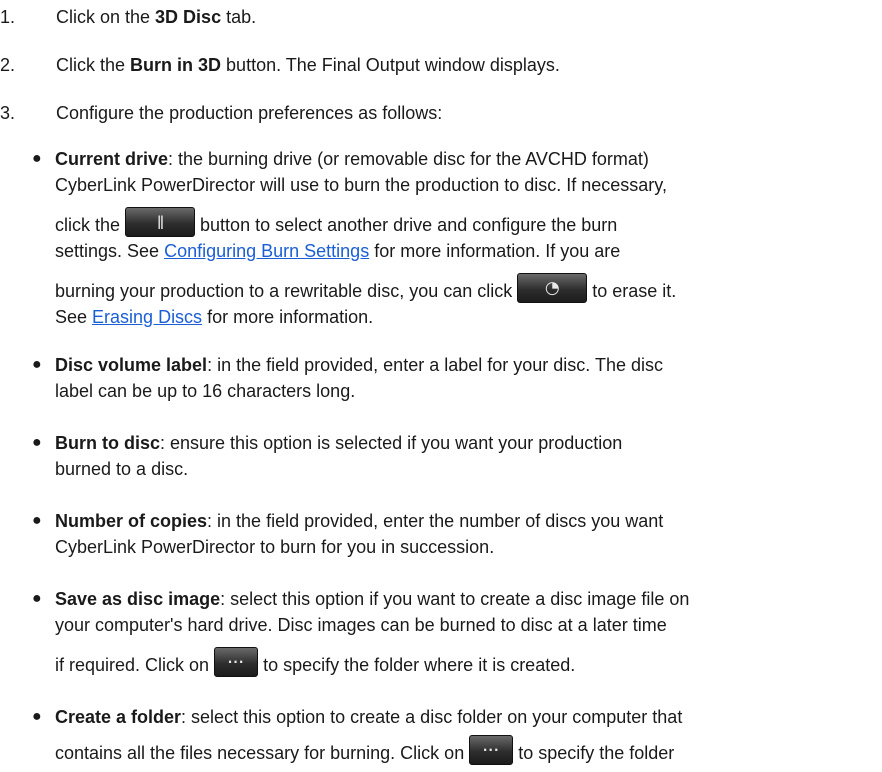  I want to click on term-burn-to-disc: Burn to disc, so click(108, 443).